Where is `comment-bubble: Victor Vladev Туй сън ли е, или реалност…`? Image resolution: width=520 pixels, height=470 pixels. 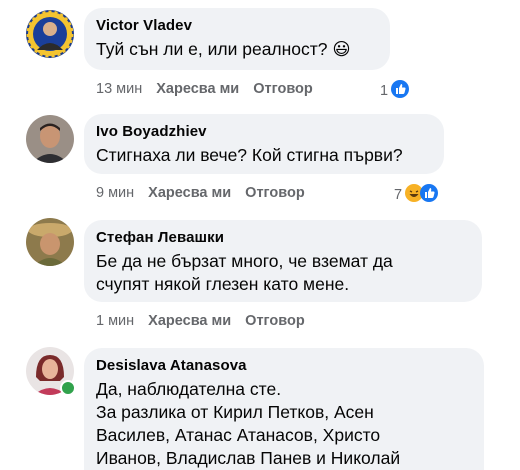
comment-bubble: Victor Vladev Туй сън ли е, или реалност… is located at coordinates (237, 39).